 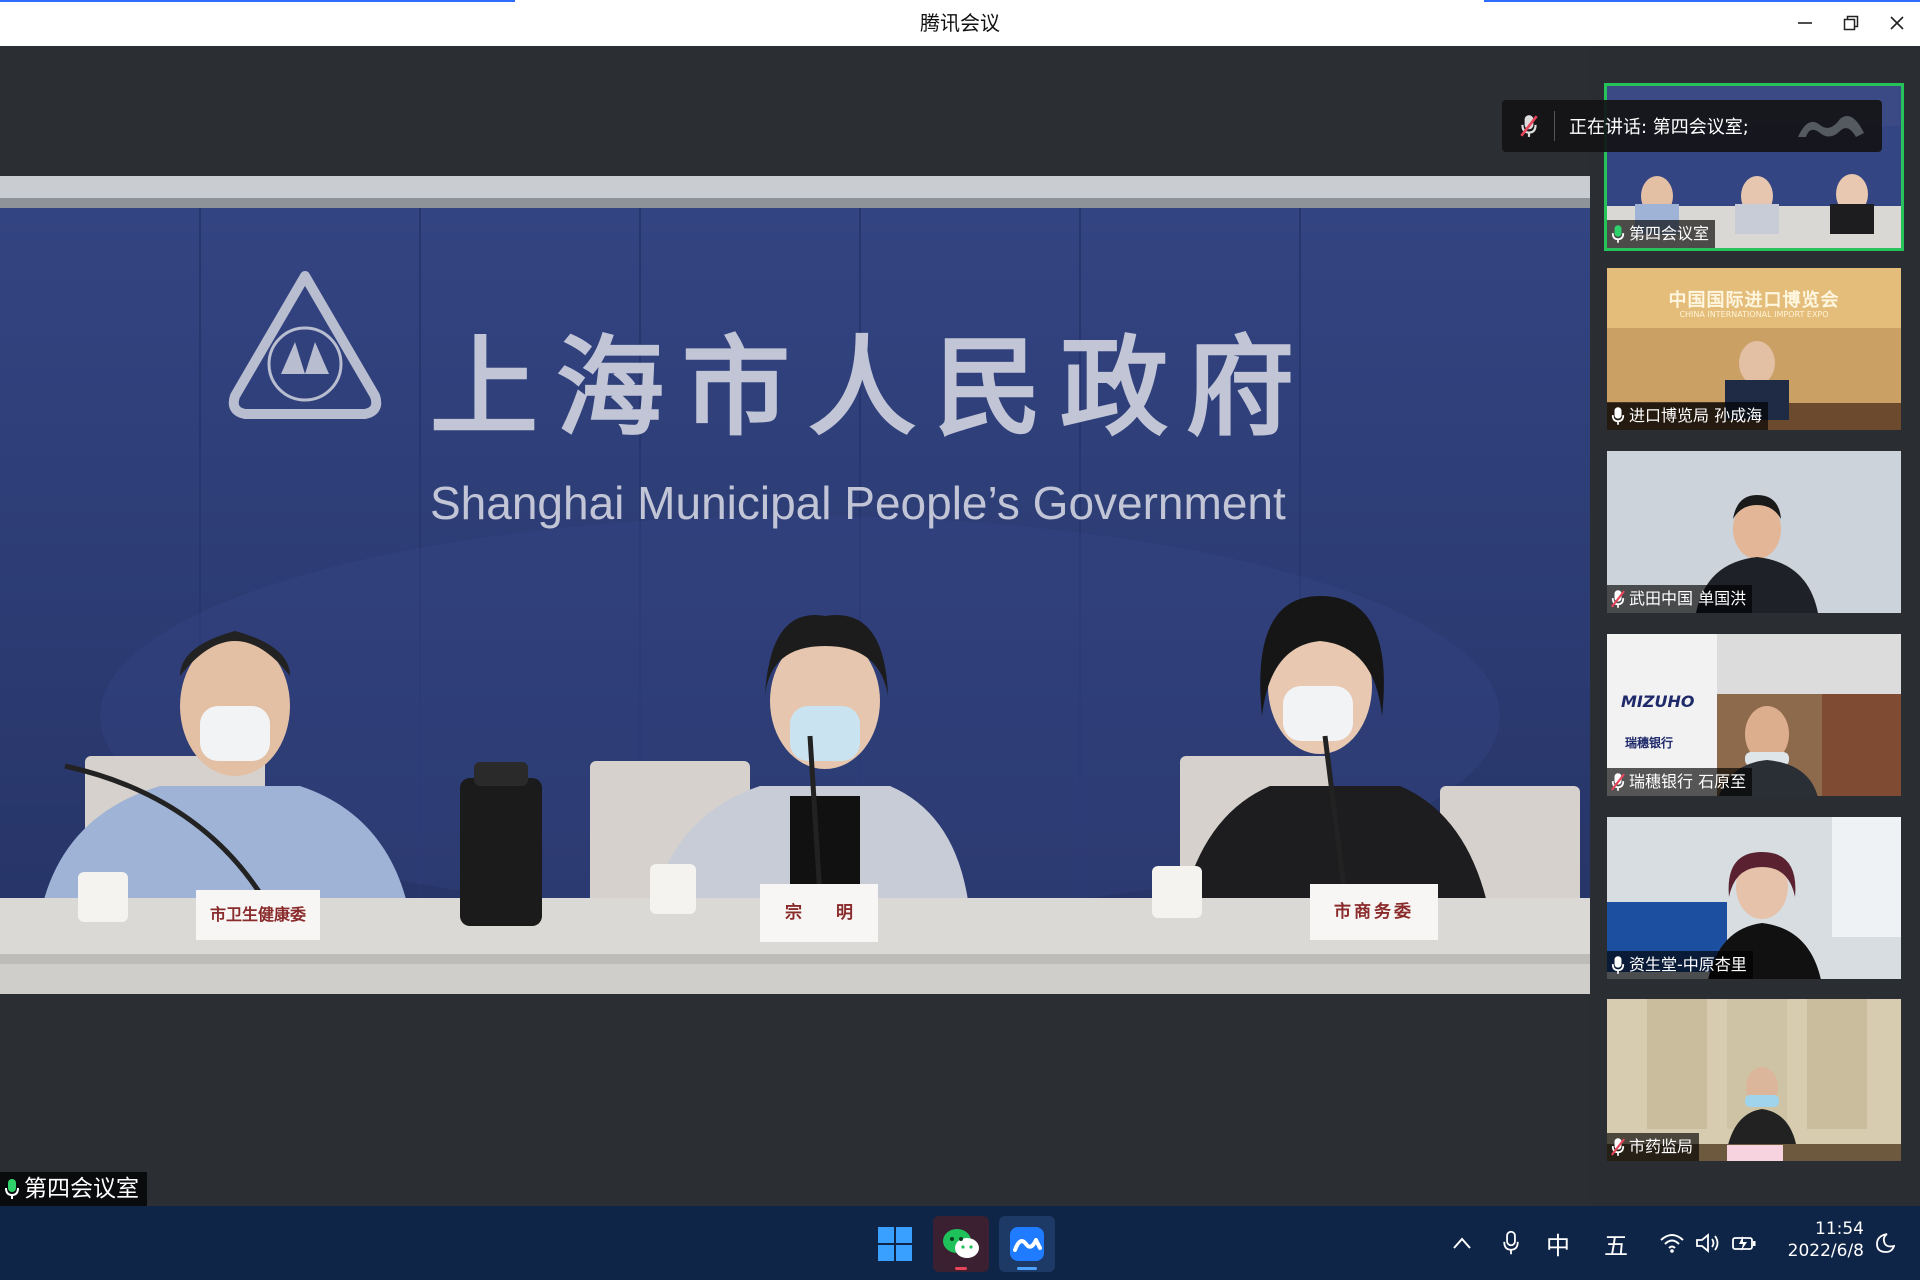 What do you see at coordinates (858, 503) in the screenshot?
I see `backdrop-title-en: Shanghai Municipal People’s Government` at bounding box center [858, 503].